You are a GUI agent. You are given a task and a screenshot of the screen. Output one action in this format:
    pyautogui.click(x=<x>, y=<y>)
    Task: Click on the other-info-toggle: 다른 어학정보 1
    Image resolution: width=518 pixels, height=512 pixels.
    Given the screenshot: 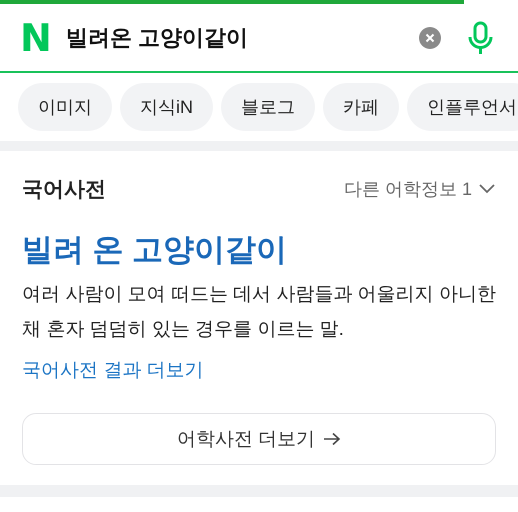 What is the action you would take?
    pyautogui.click(x=420, y=189)
    